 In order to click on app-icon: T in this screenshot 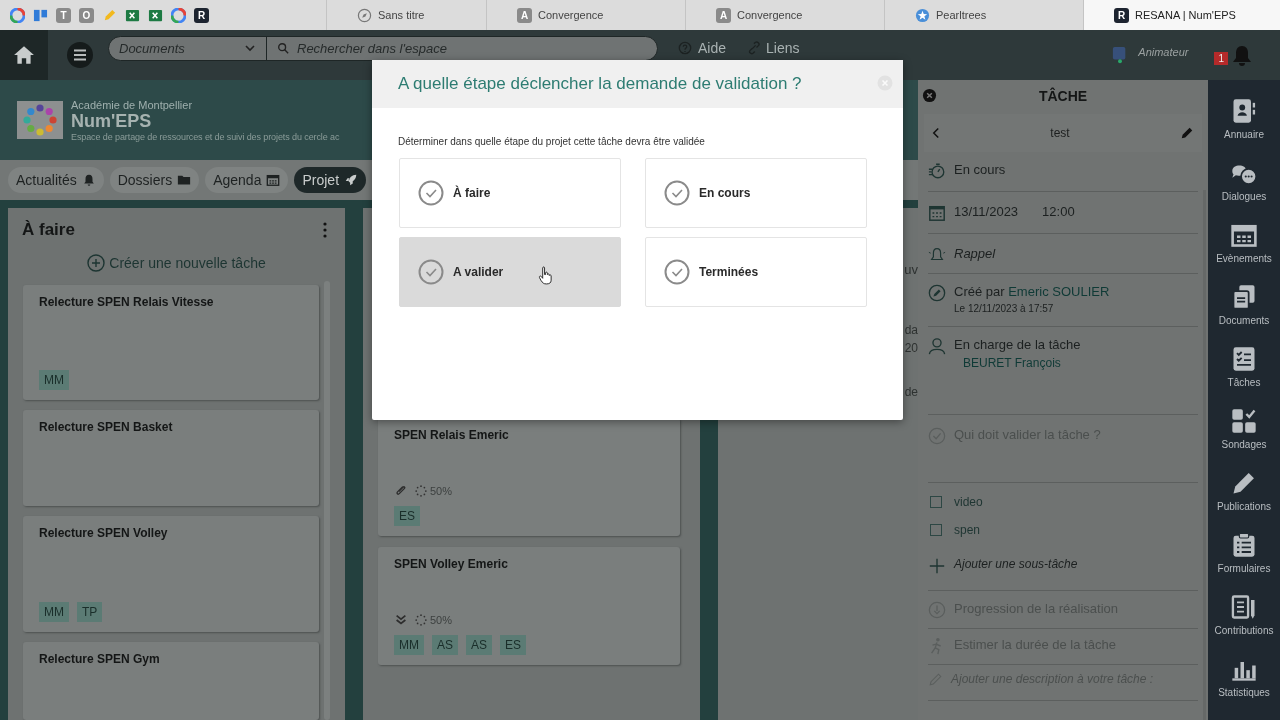, I will do `click(63, 15)`.